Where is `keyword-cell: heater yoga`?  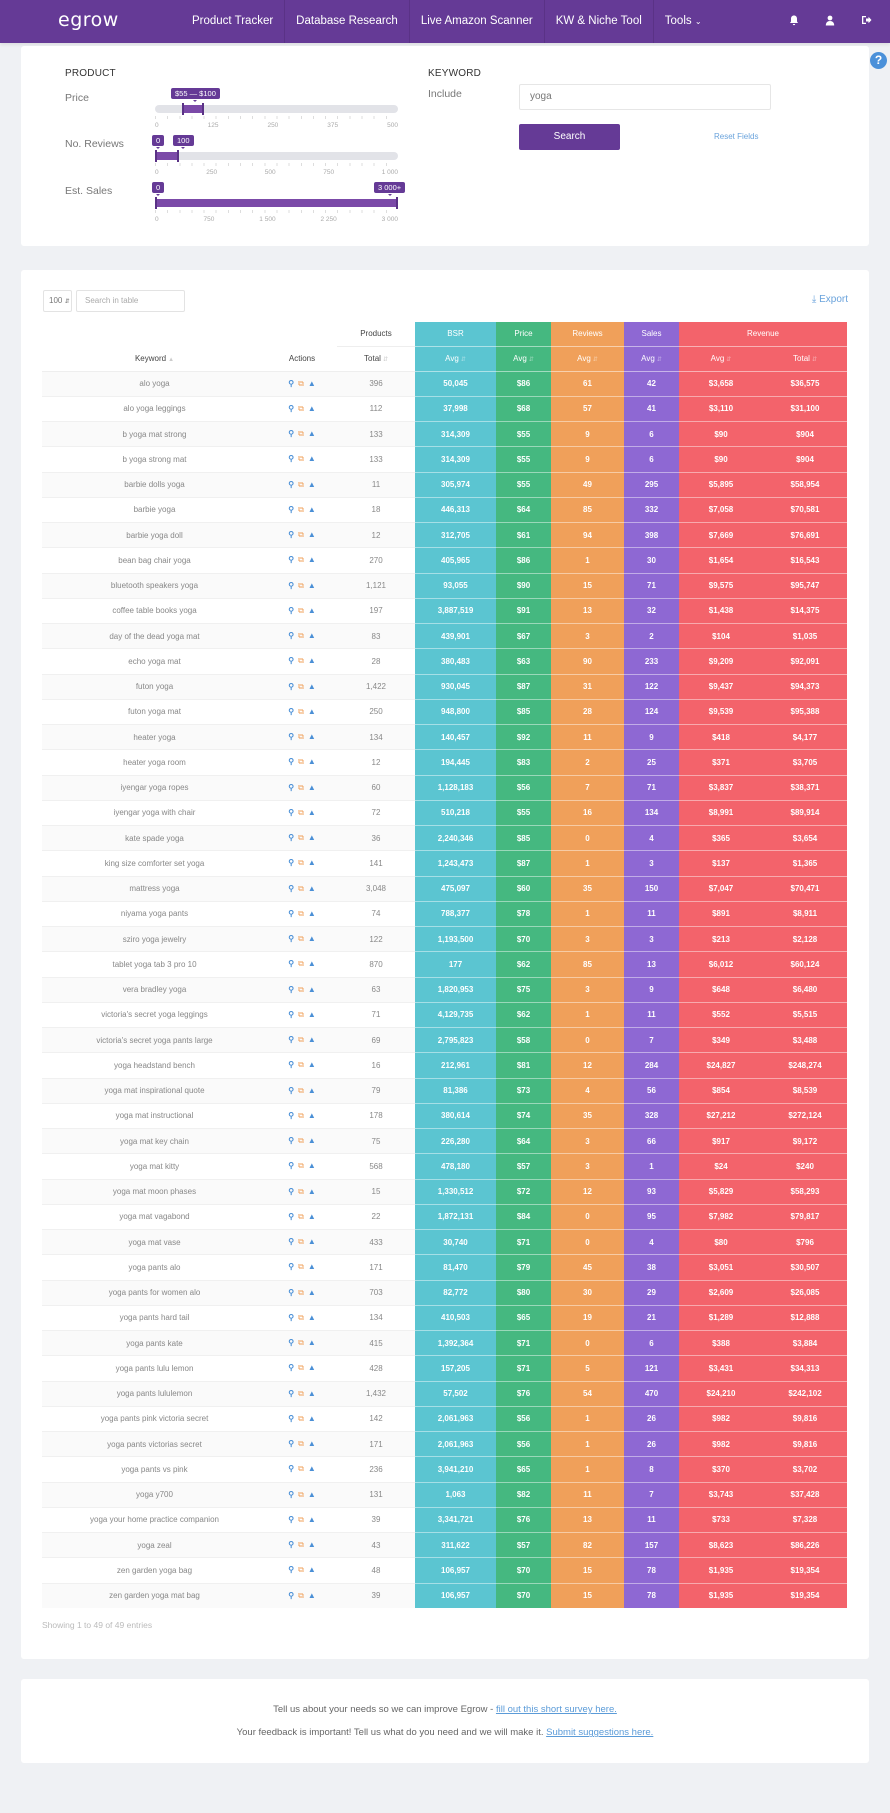
keyword-cell: heater yoga is located at coordinates (154, 736).